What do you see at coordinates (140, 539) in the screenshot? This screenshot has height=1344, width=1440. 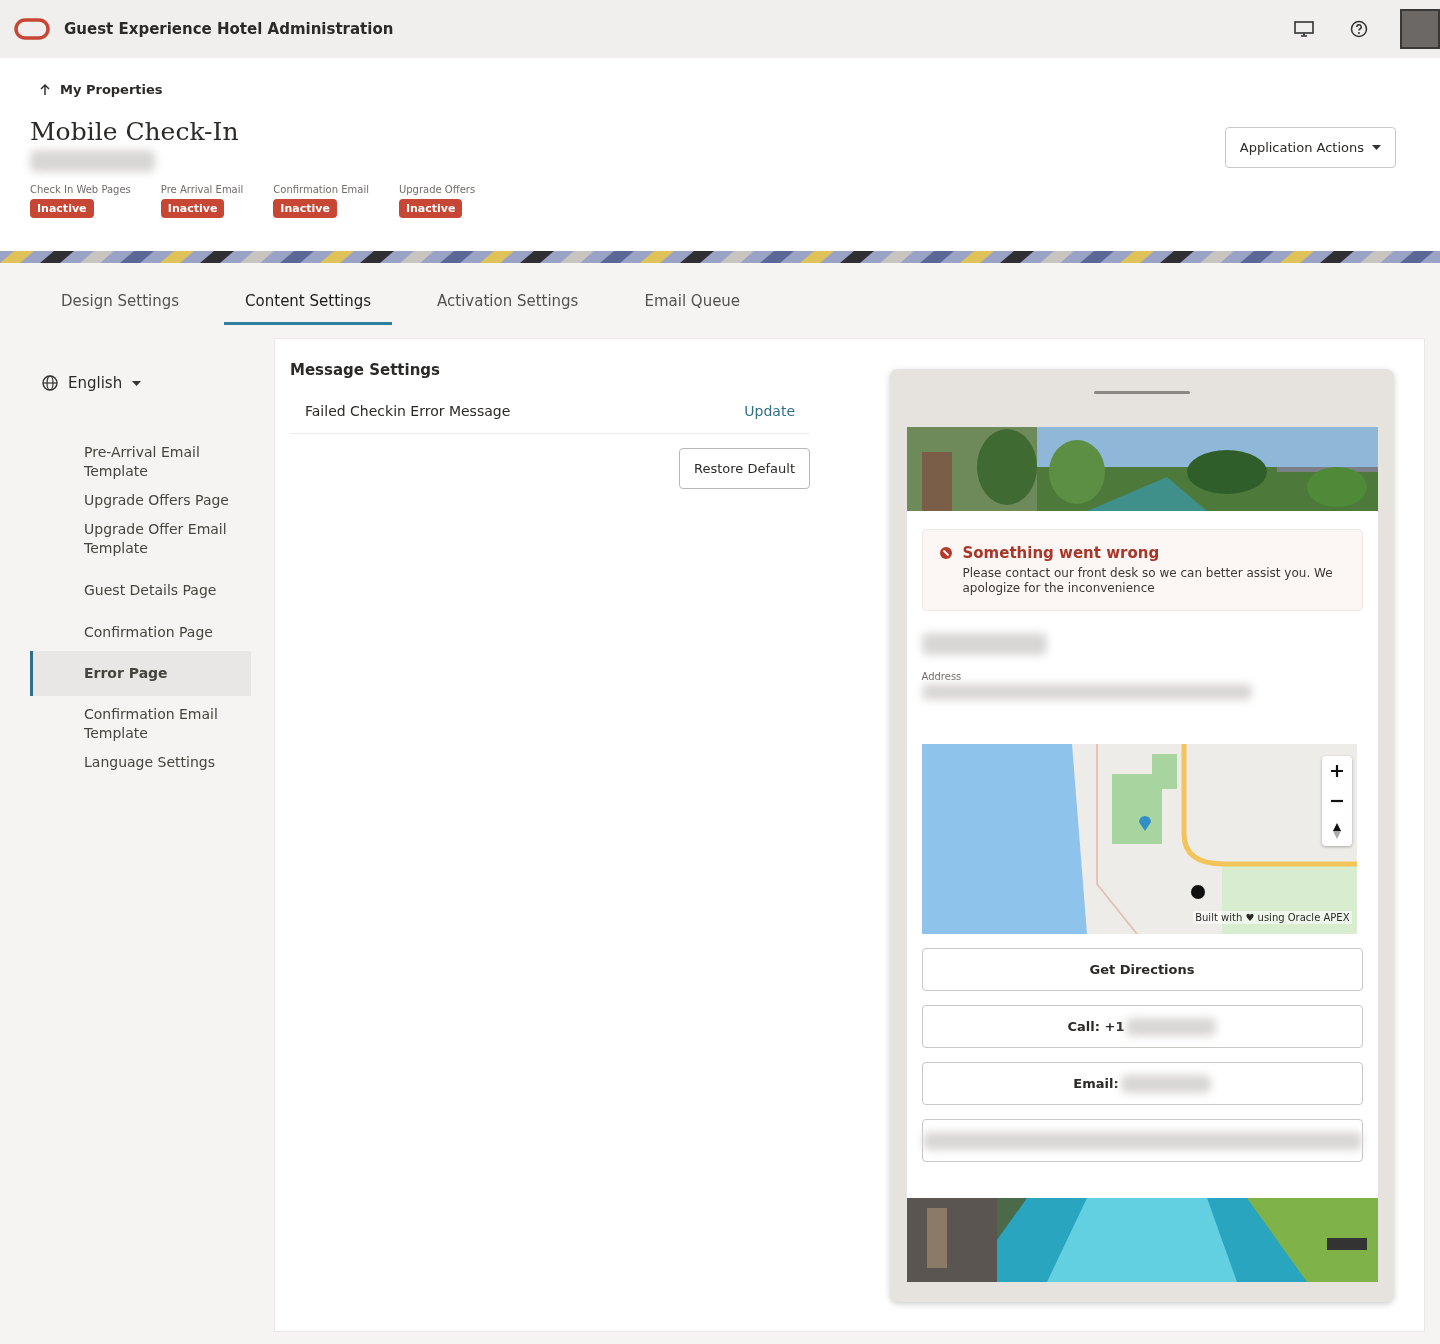 I see `nav-item: Upgrade Offer Email Template` at bounding box center [140, 539].